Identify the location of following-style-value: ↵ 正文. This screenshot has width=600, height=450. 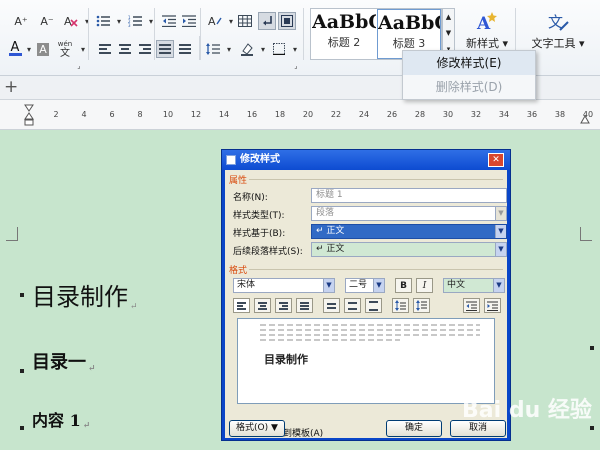
(330, 249).